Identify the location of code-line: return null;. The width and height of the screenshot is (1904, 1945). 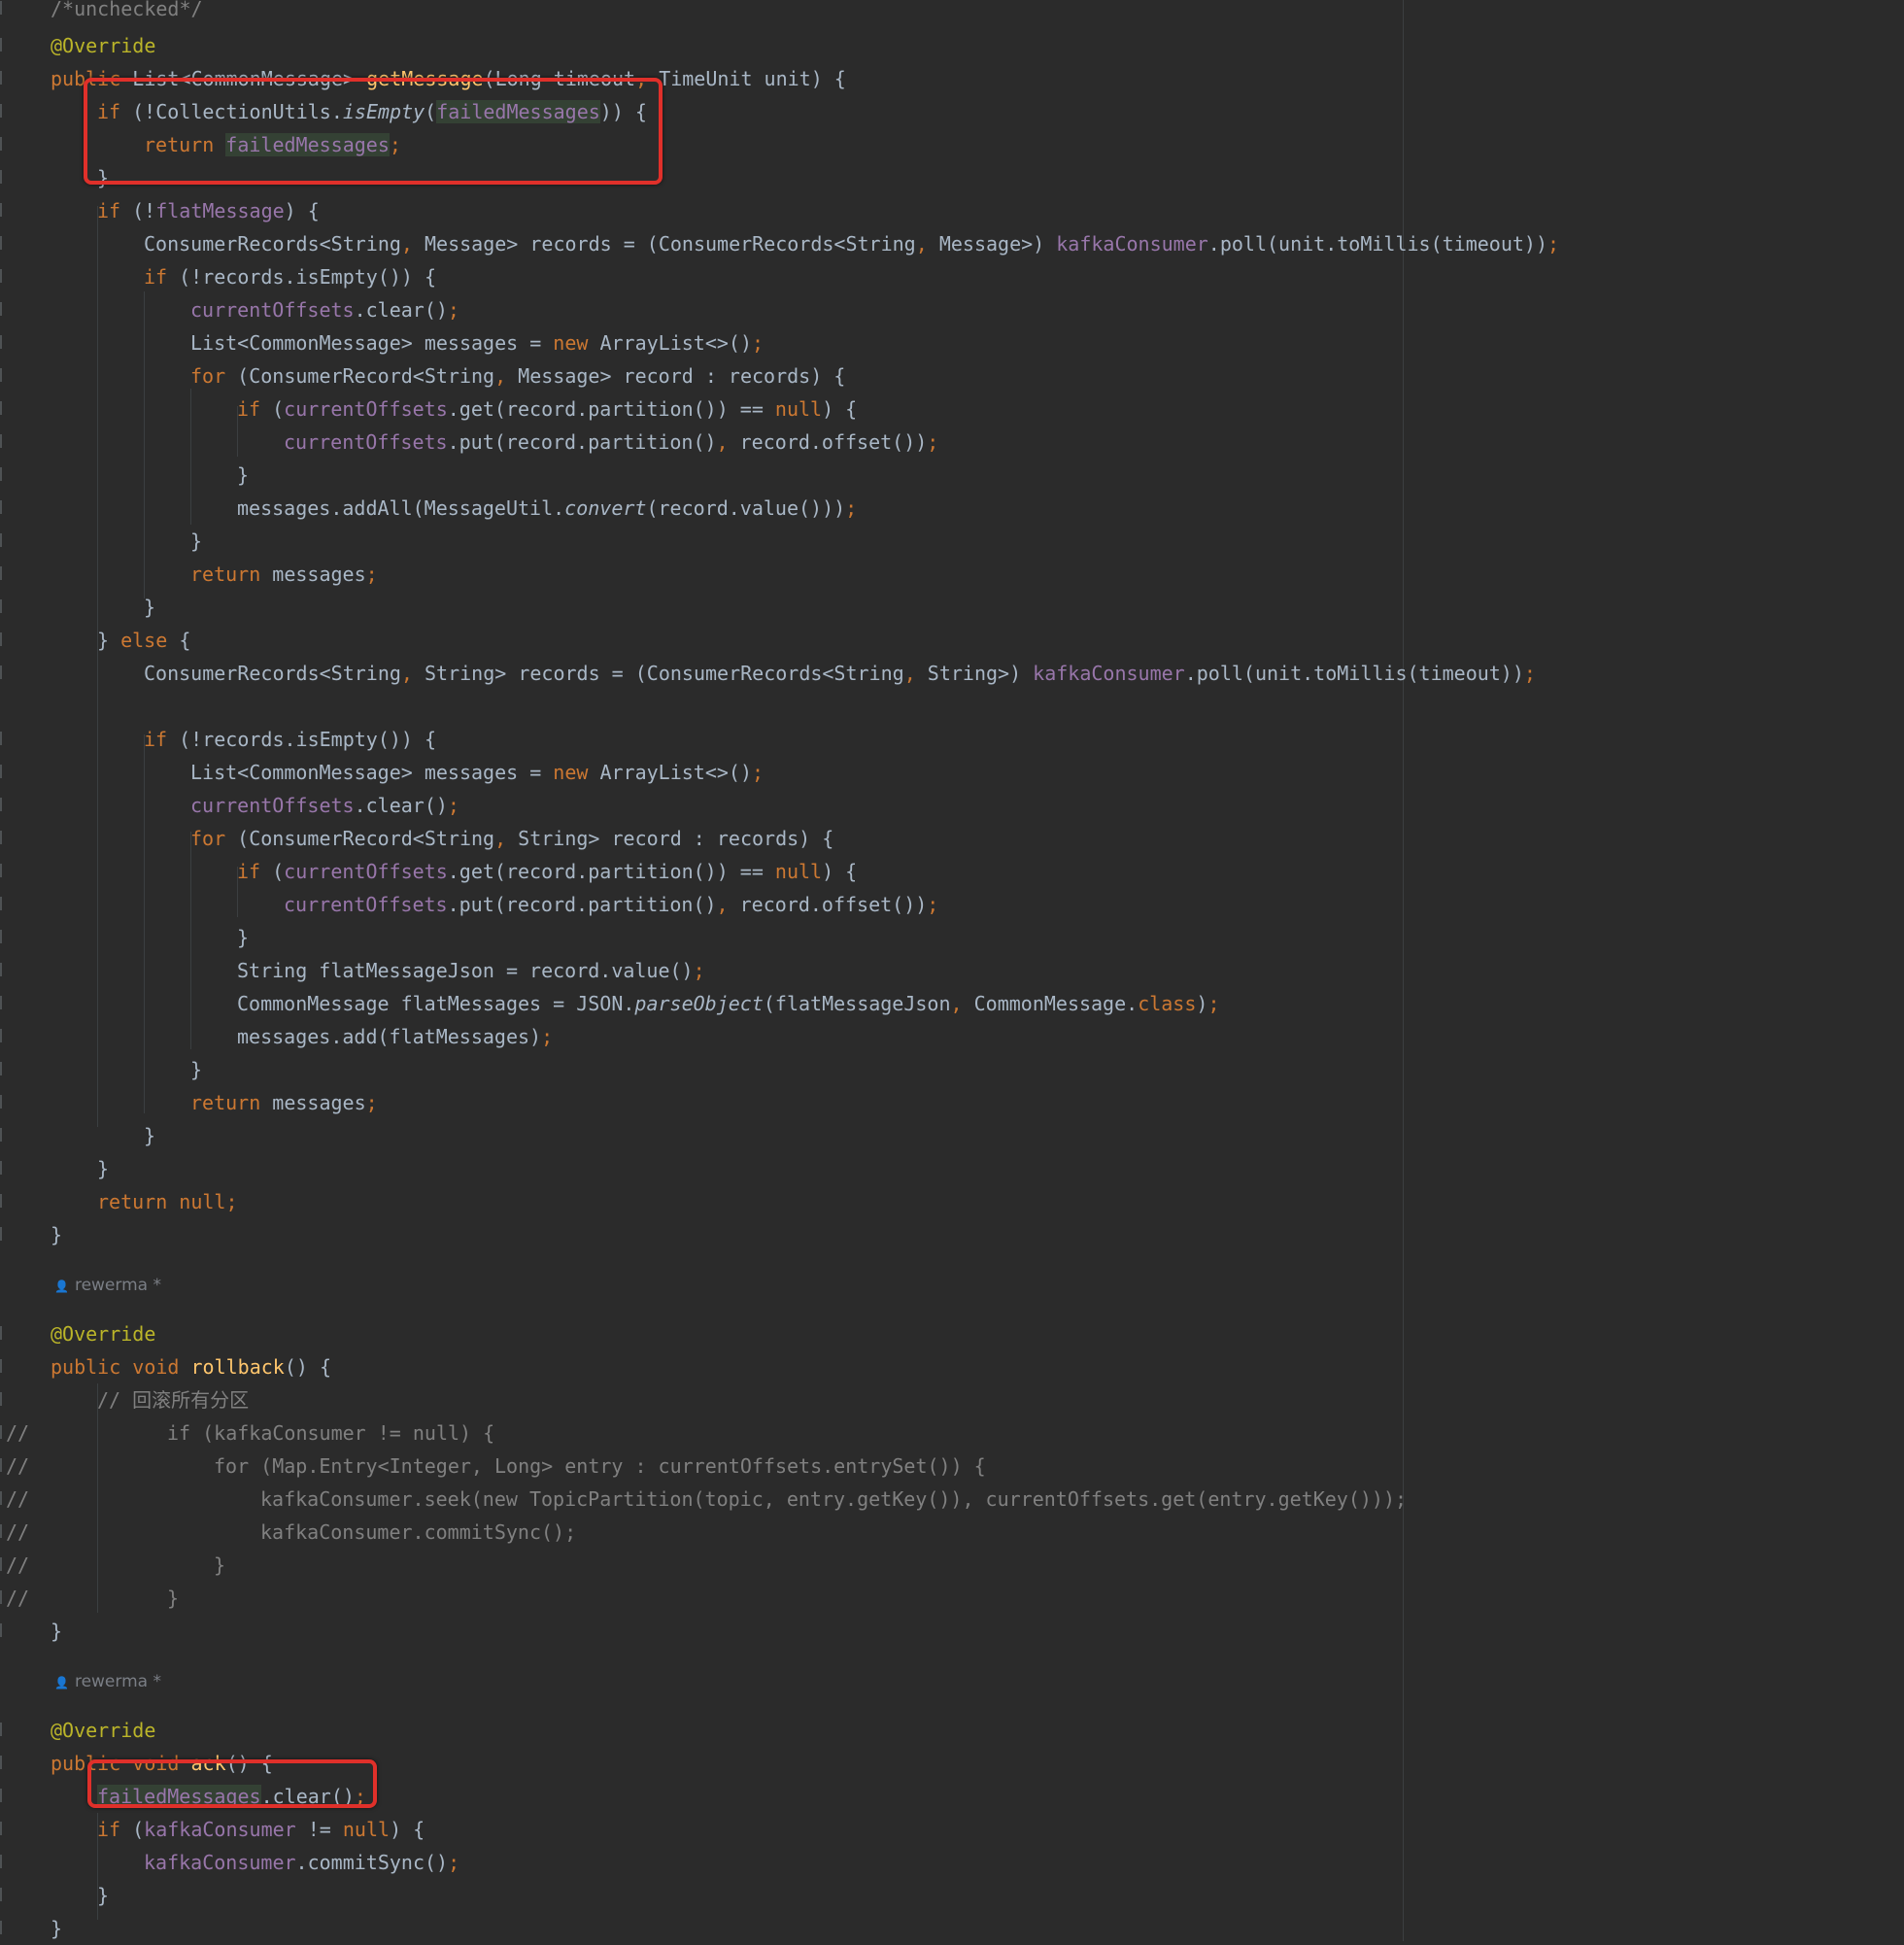
(952, 1201).